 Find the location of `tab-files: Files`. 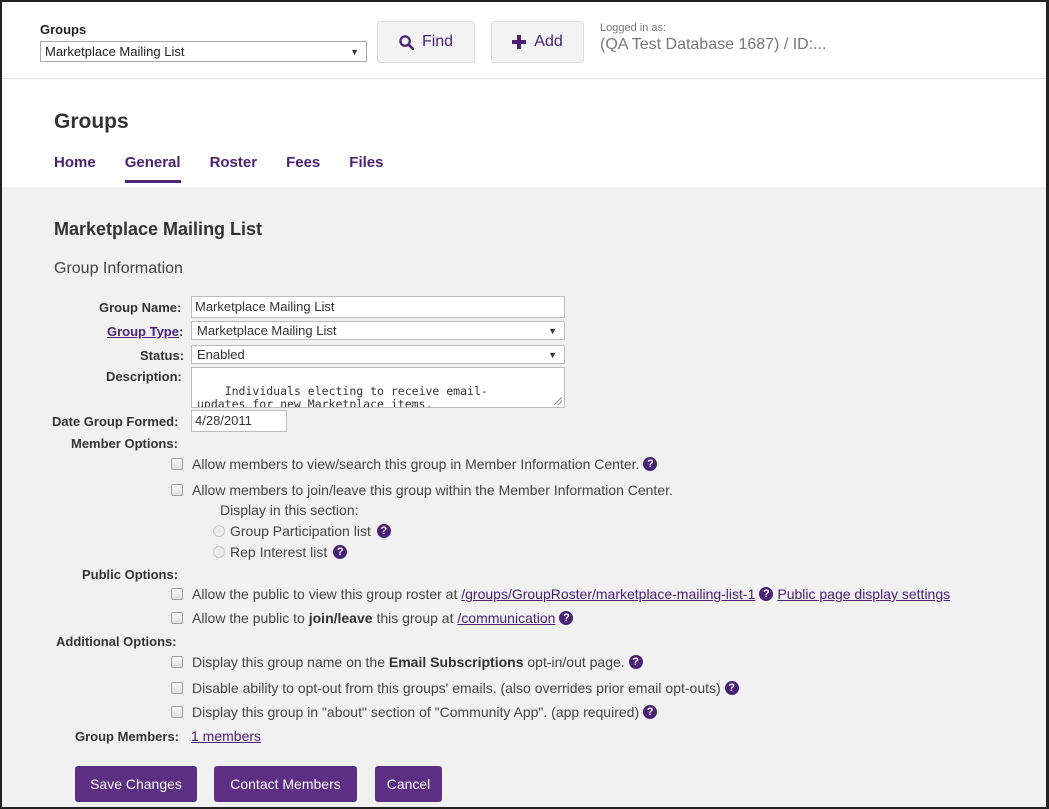

tab-files: Files is located at coordinates (366, 168).